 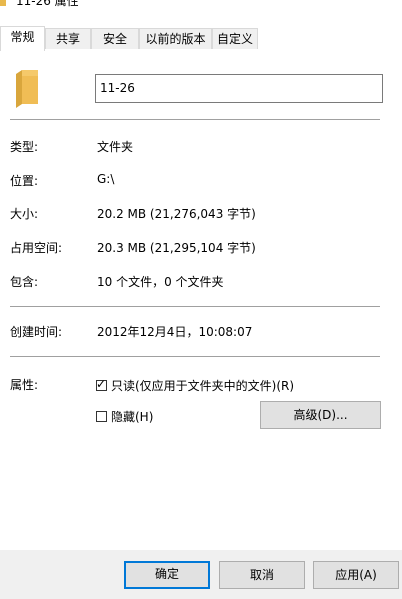 What do you see at coordinates (201, 11) in the screenshot?
I see `title-bar: 11-26 属性` at bounding box center [201, 11].